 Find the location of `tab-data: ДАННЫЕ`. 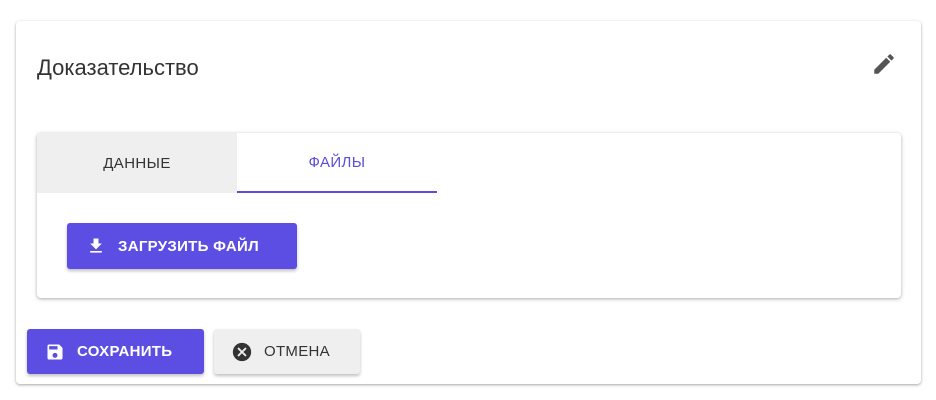

tab-data: ДАННЫЕ is located at coordinates (137, 163).